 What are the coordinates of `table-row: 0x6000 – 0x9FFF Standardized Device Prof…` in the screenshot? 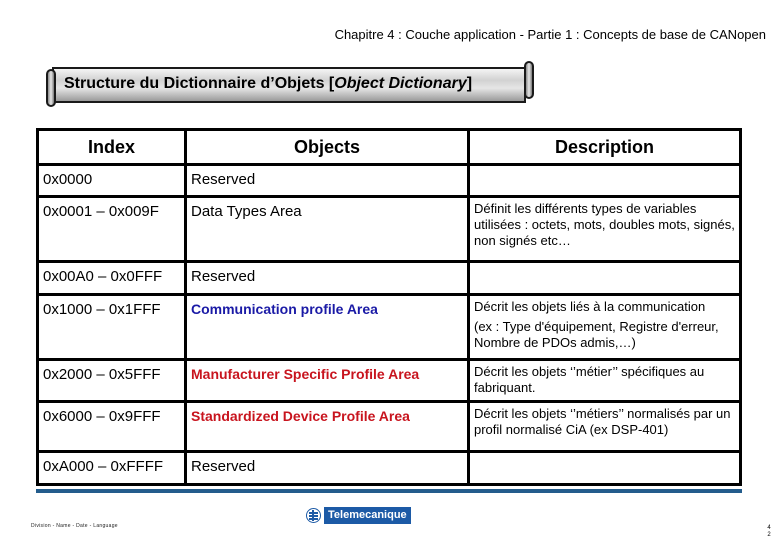 It's located at (389, 426).